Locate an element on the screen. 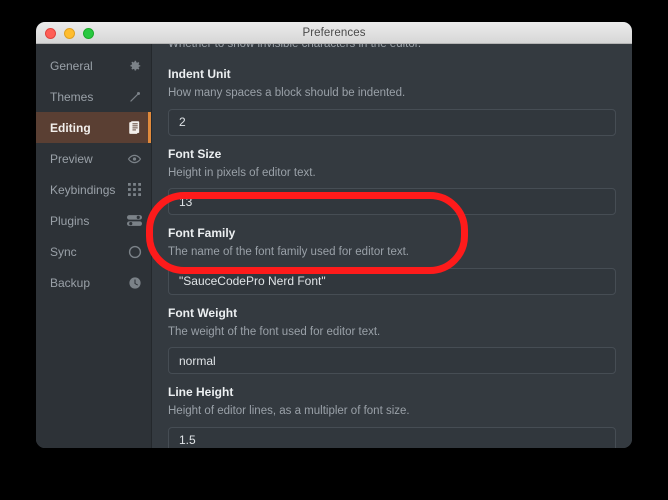  sidebar-item-label: Themes is located at coordinates (72, 96).